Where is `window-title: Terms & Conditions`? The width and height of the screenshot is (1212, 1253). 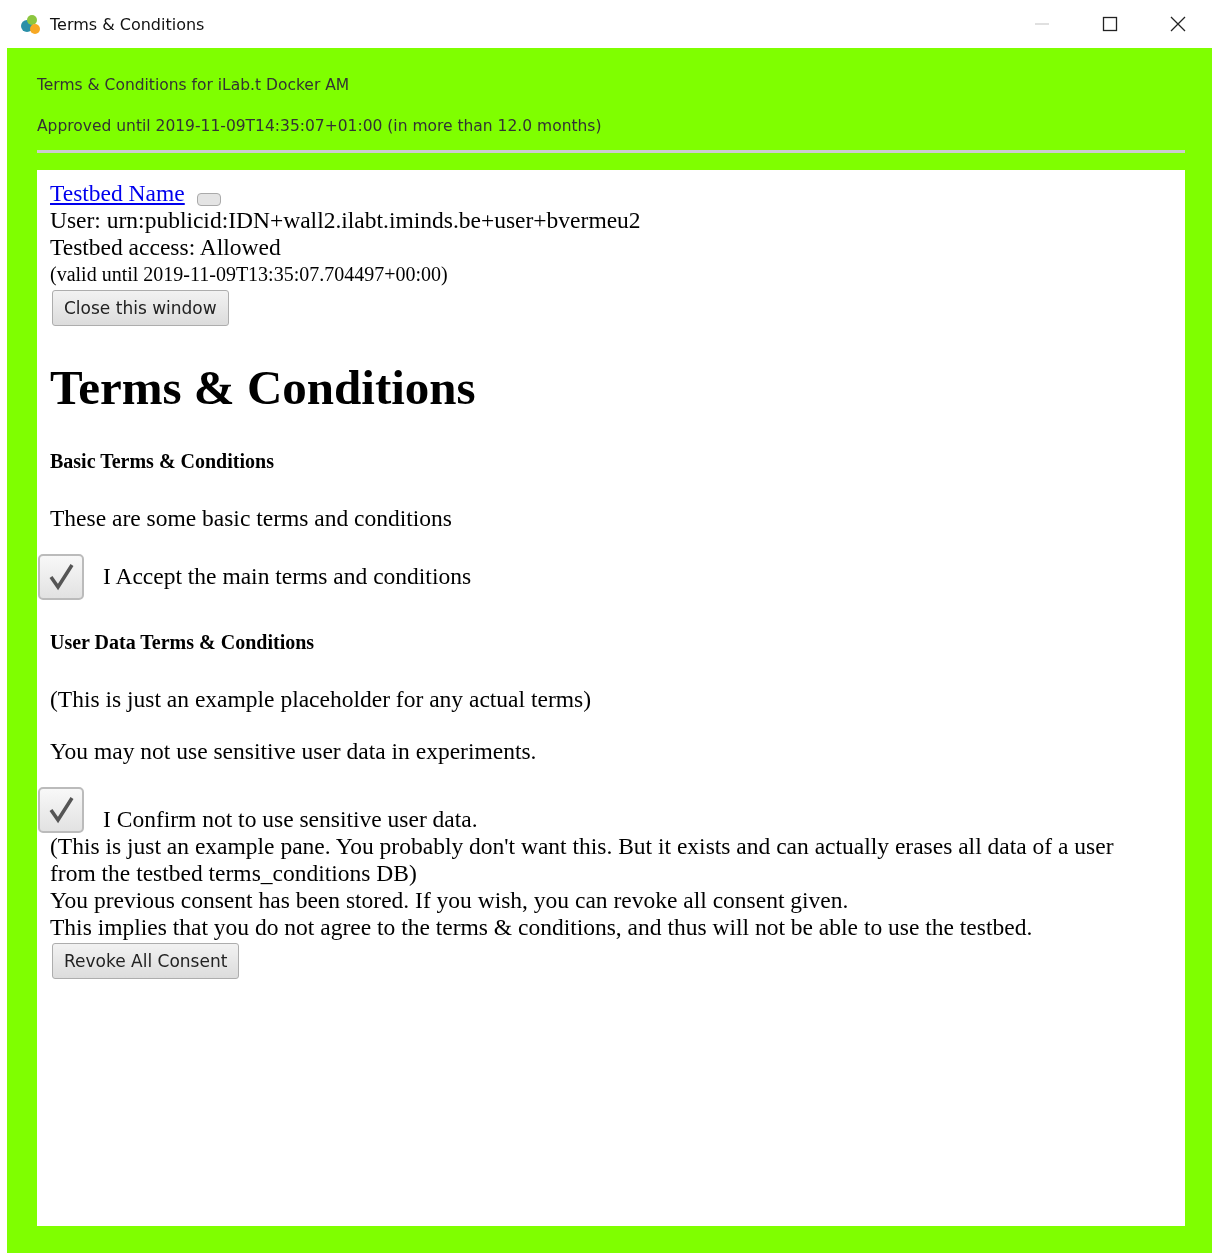 window-title: Terms & Conditions is located at coordinates (127, 24).